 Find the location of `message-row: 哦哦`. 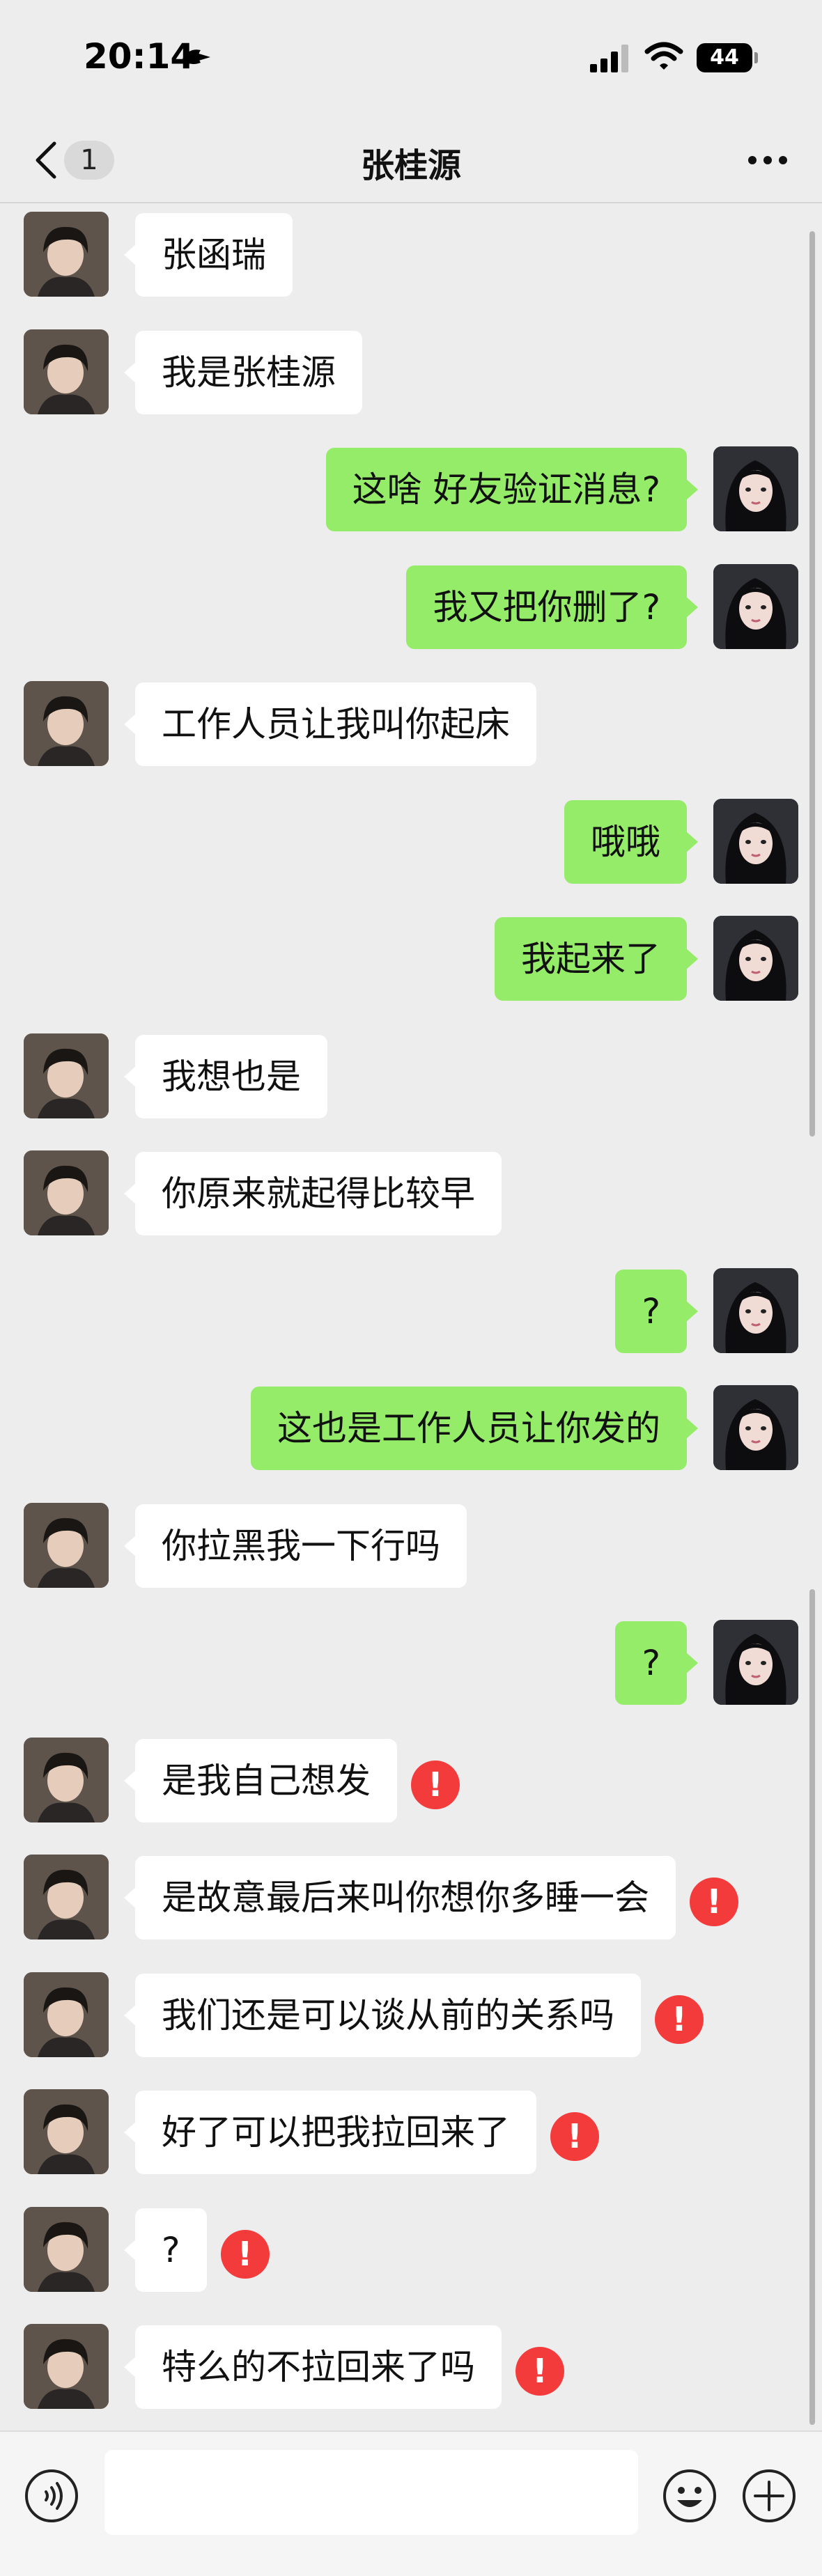

message-row: 哦哦 is located at coordinates (411, 843).